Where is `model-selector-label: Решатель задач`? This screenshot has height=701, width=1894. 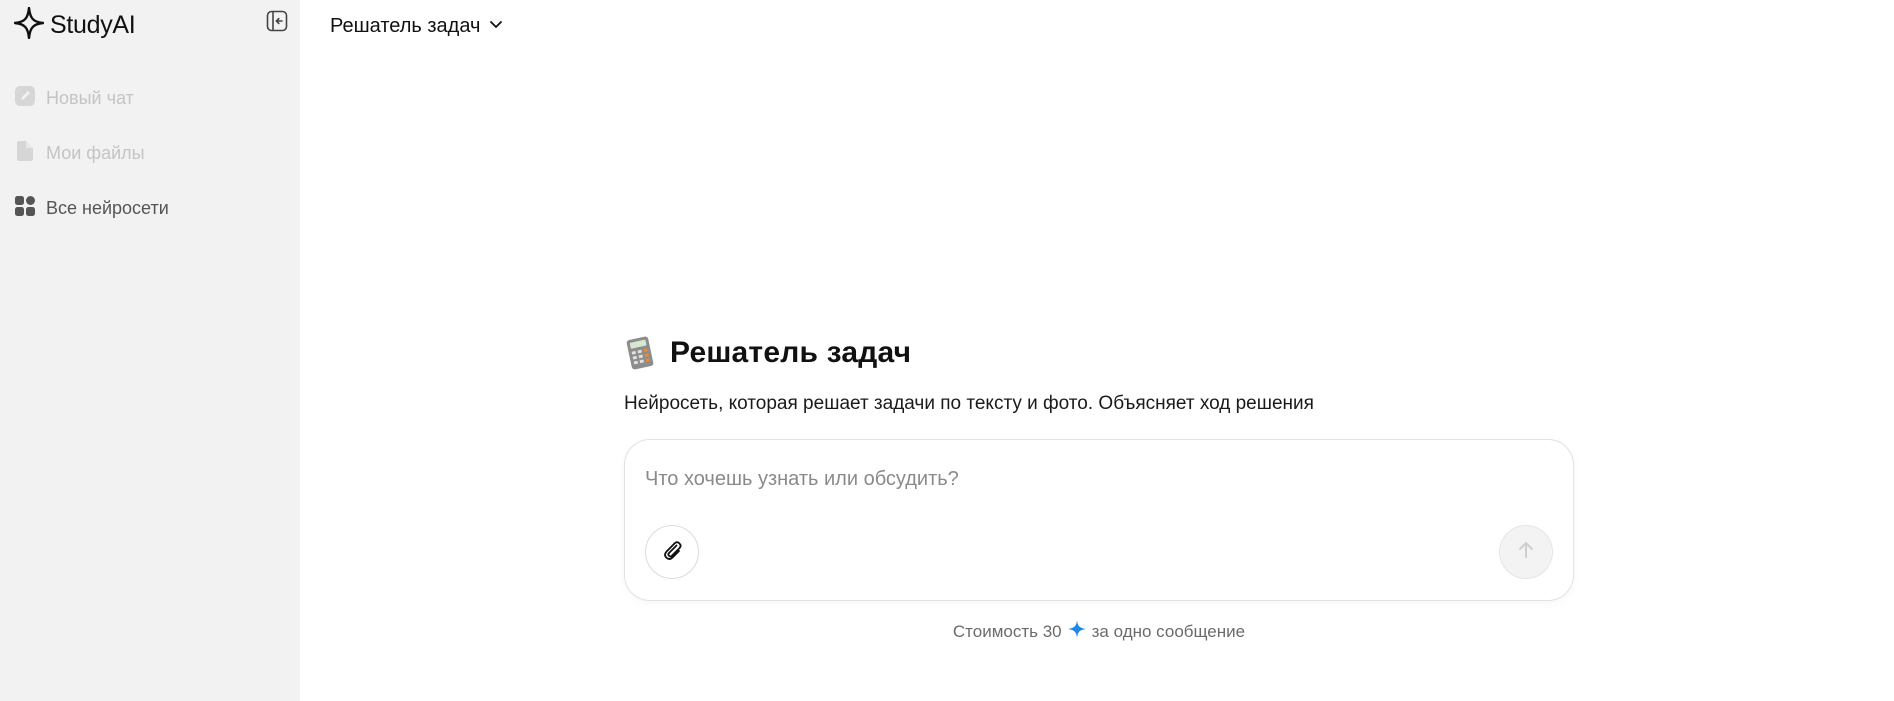
model-selector-label: Решатель задач is located at coordinates (405, 25).